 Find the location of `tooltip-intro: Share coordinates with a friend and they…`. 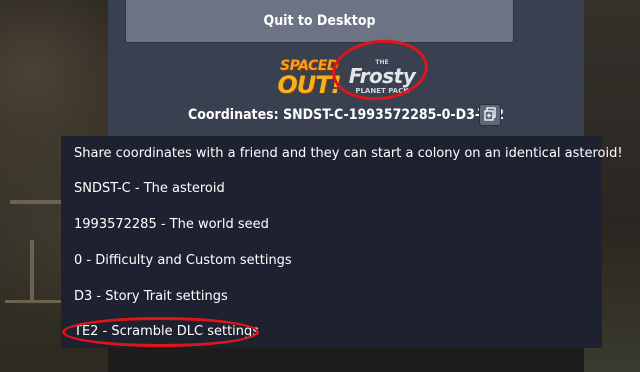

tooltip-intro: Share coordinates with a friend and they… is located at coordinates (348, 153).